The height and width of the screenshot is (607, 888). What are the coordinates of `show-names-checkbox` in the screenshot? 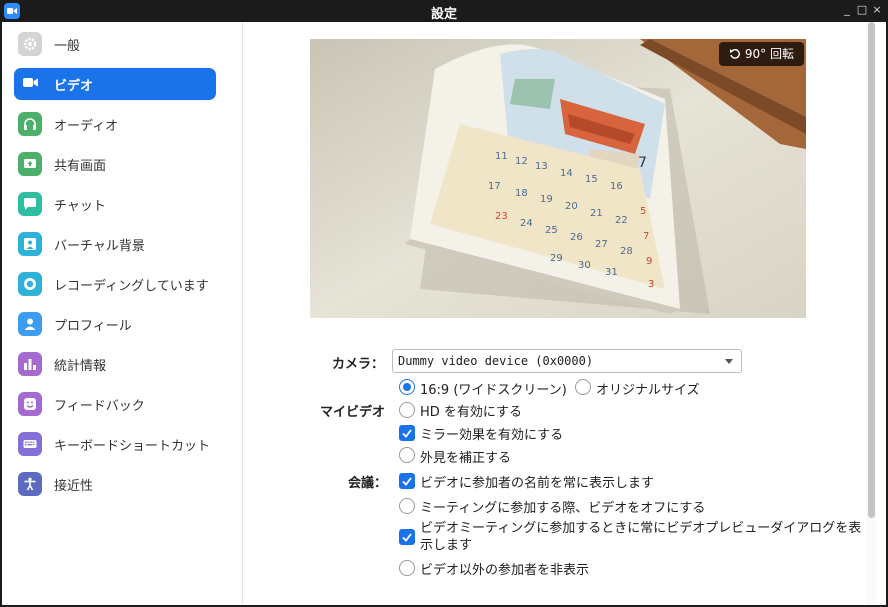 It's located at (407, 481).